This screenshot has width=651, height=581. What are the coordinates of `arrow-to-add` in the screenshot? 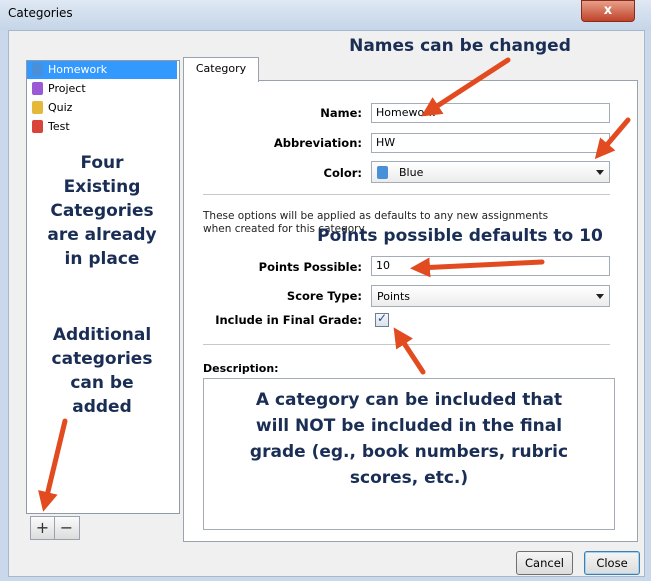 It's located at (53, 465).